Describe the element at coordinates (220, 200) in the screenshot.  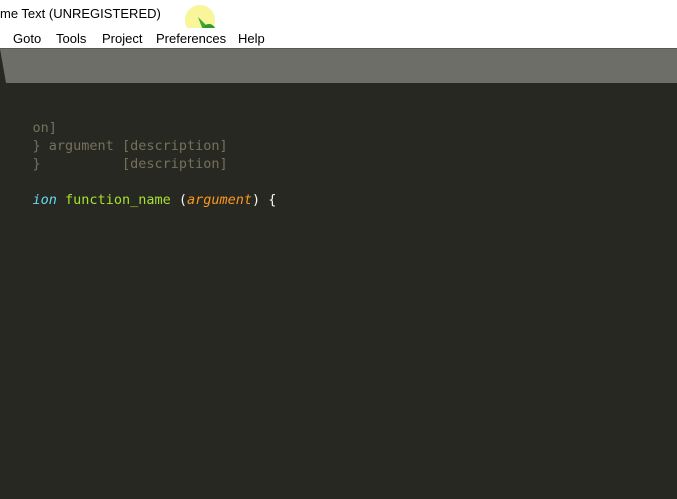
I see `argument-name: argument` at that location.